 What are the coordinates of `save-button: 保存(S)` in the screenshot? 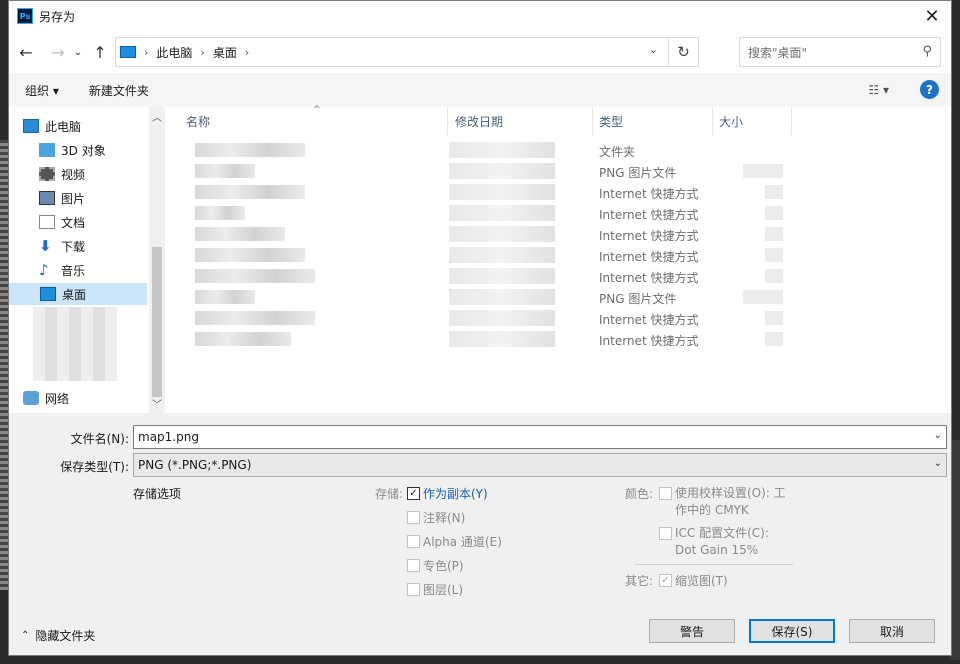 It's located at (792, 631).